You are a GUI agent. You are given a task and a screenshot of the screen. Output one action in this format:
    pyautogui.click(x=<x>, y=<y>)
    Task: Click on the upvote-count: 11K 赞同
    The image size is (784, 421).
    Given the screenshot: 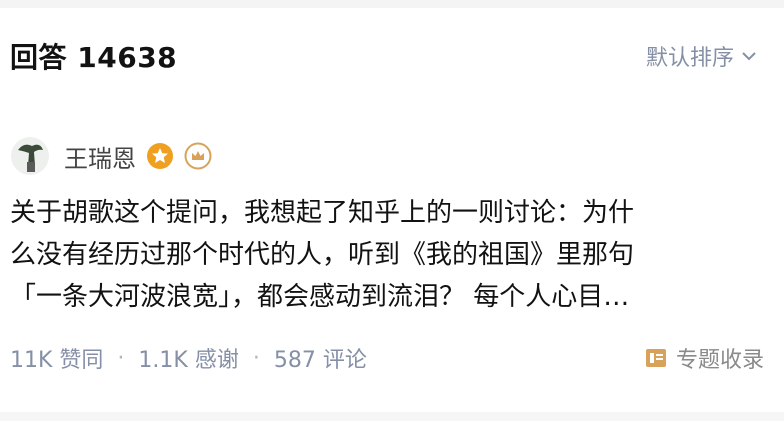 What is the action you would take?
    pyautogui.click(x=56, y=358)
    